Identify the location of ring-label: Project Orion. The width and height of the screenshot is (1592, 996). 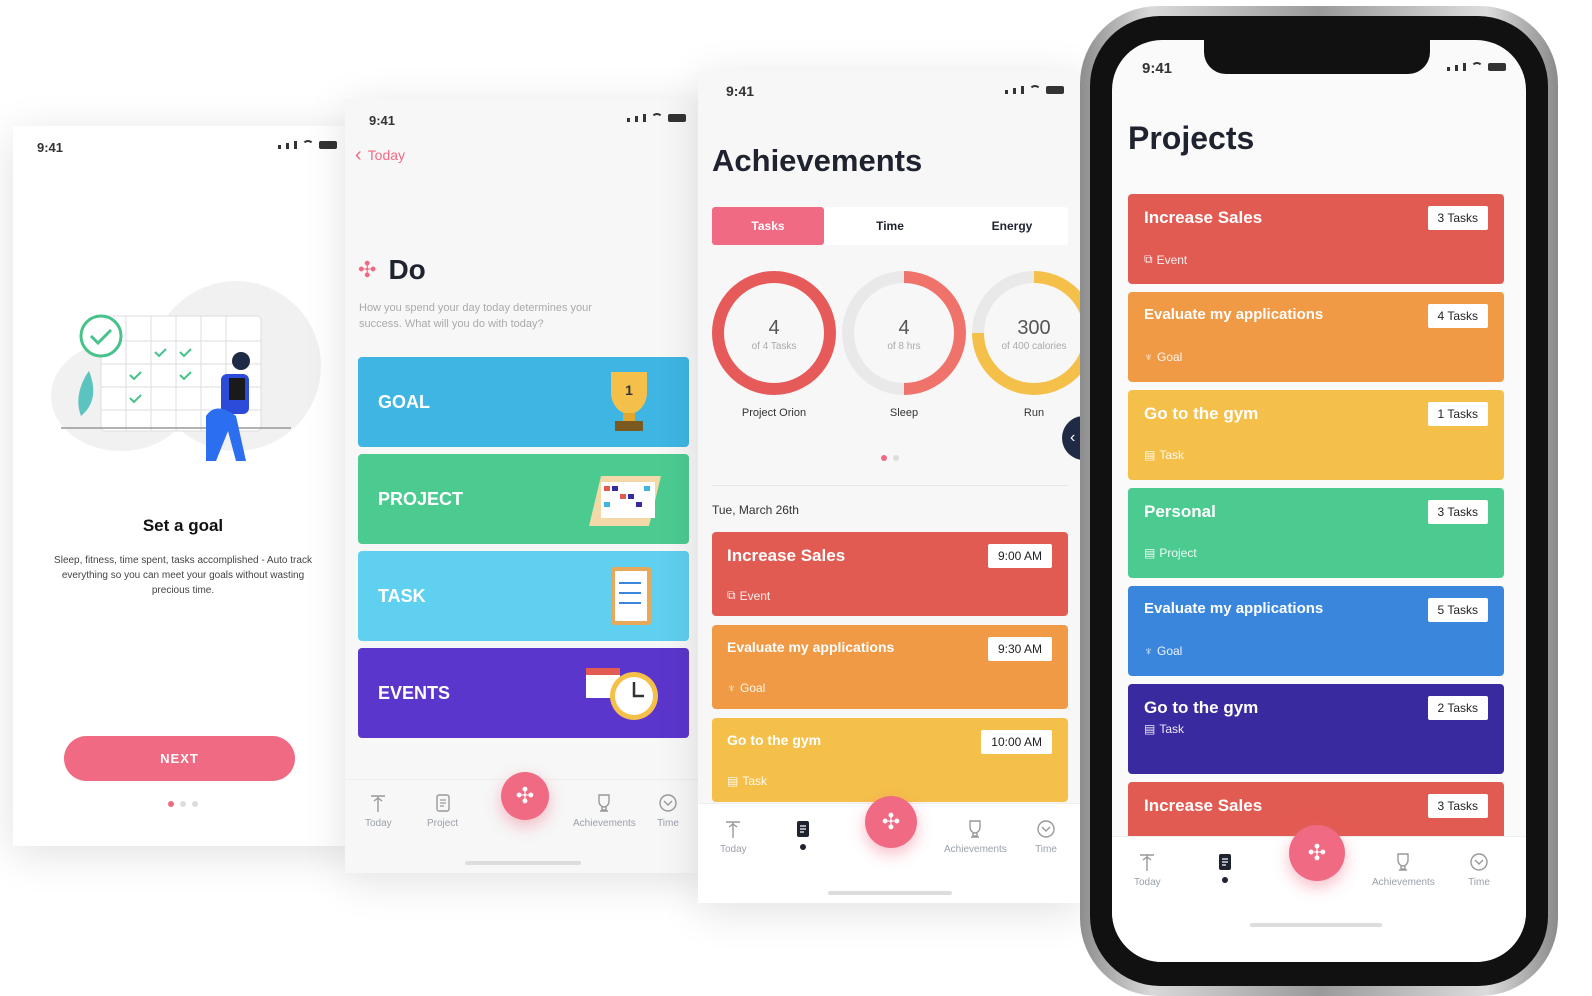
(774, 413).